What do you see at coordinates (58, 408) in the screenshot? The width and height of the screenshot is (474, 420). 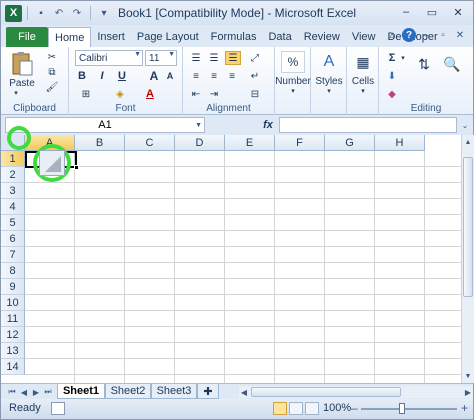 I see `record-macro-icon` at bounding box center [58, 408].